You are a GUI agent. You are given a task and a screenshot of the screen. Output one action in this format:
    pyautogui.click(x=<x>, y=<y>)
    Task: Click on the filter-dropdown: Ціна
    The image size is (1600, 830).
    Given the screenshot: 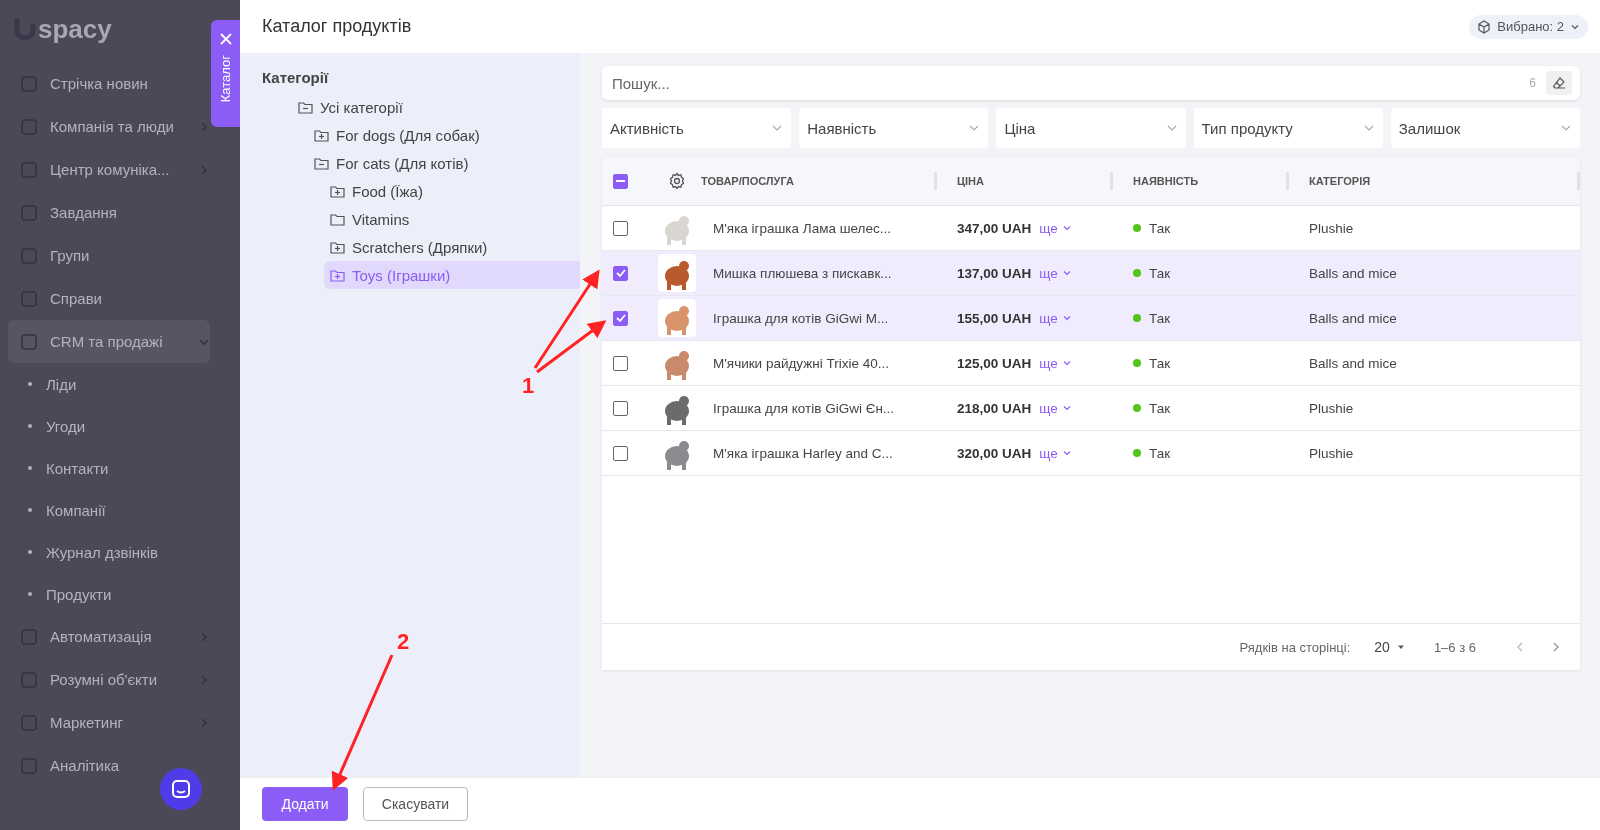 What is the action you would take?
    pyautogui.click(x=1091, y=128)
    